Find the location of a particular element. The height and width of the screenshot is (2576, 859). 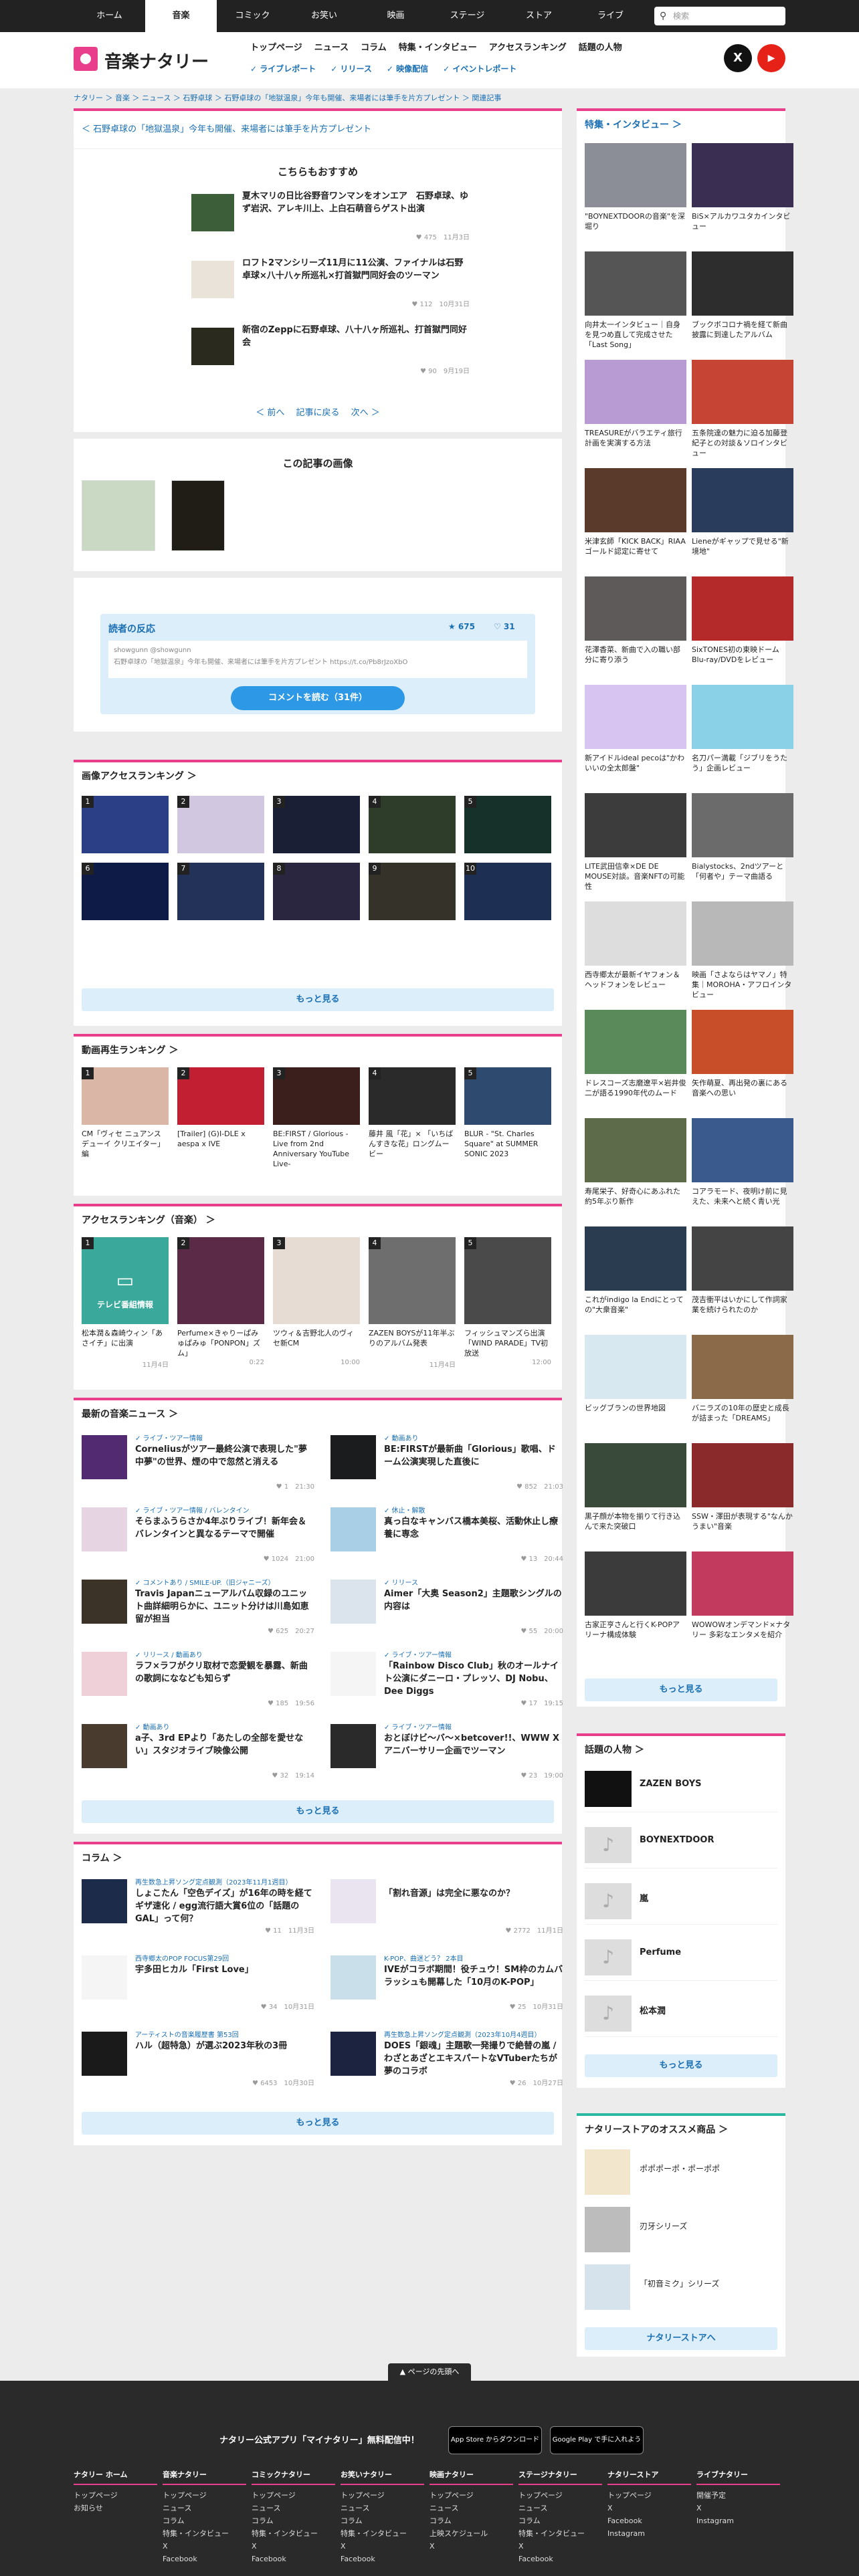

image-ranking-item: 9 is located at coordinates (412, 891).